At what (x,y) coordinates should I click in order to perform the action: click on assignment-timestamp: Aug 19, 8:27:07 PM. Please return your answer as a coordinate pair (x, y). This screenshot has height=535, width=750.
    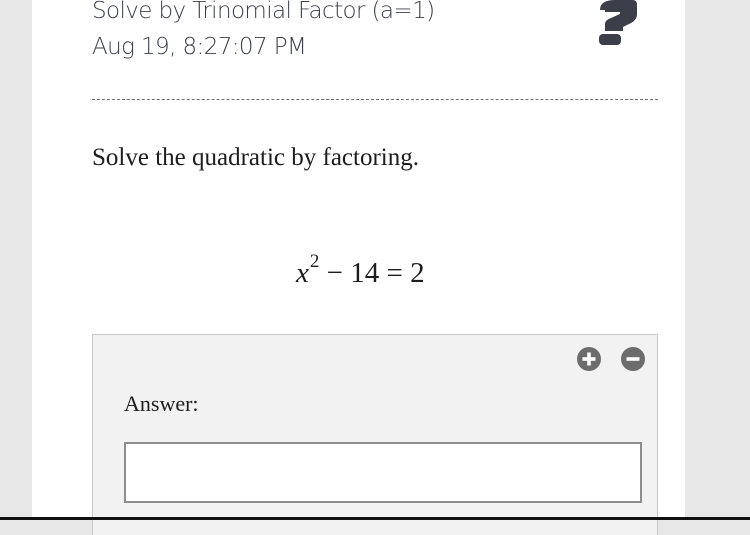
    Looking at the image, I should click on (199, 47).